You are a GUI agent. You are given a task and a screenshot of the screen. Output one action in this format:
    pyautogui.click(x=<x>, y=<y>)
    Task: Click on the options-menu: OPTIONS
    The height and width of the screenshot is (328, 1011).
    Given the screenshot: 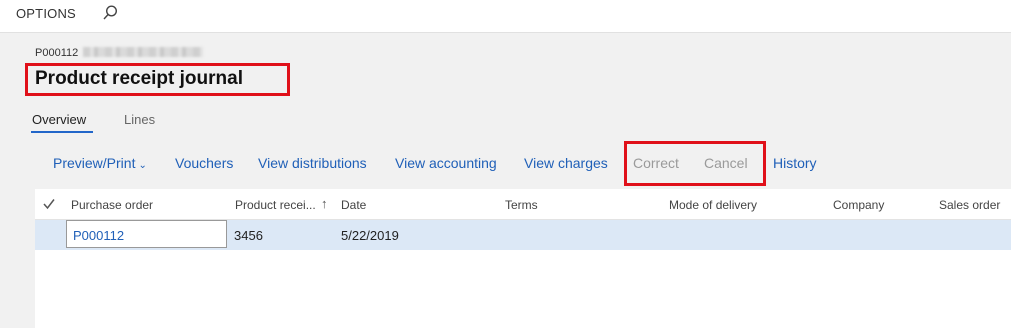 What is the action you would take?
    pyautogui.click(x=46, y=13)
    